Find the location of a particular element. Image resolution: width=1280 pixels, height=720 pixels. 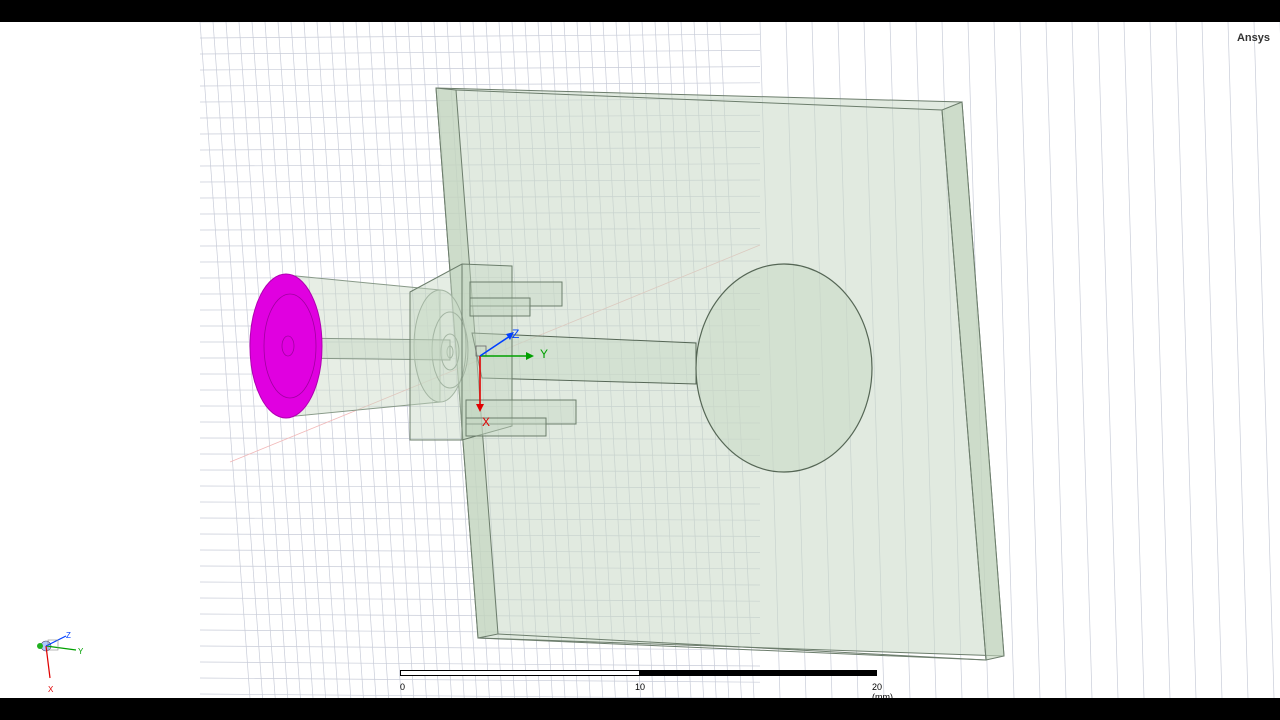

scale-bar: 0 10 20 (mm) is located at coordinates (646, 684).